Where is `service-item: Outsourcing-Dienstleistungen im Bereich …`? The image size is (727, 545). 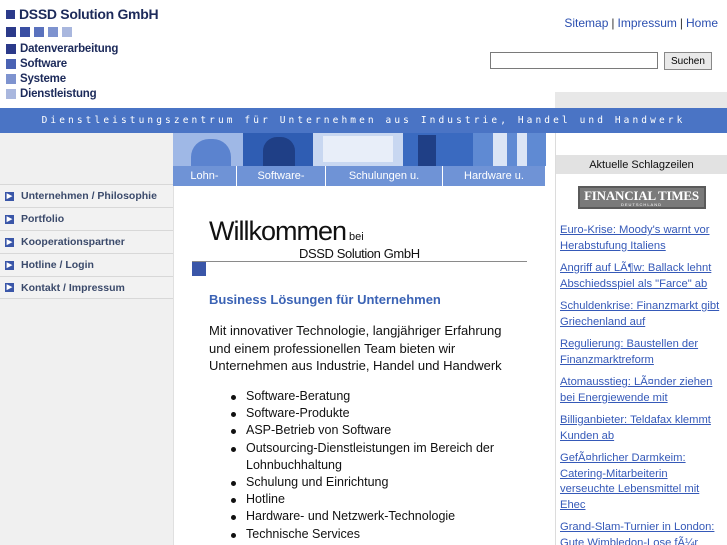 service-item: Outsourcing-Dienstleistungen im Bereich … is located at coordinates (374, 457).